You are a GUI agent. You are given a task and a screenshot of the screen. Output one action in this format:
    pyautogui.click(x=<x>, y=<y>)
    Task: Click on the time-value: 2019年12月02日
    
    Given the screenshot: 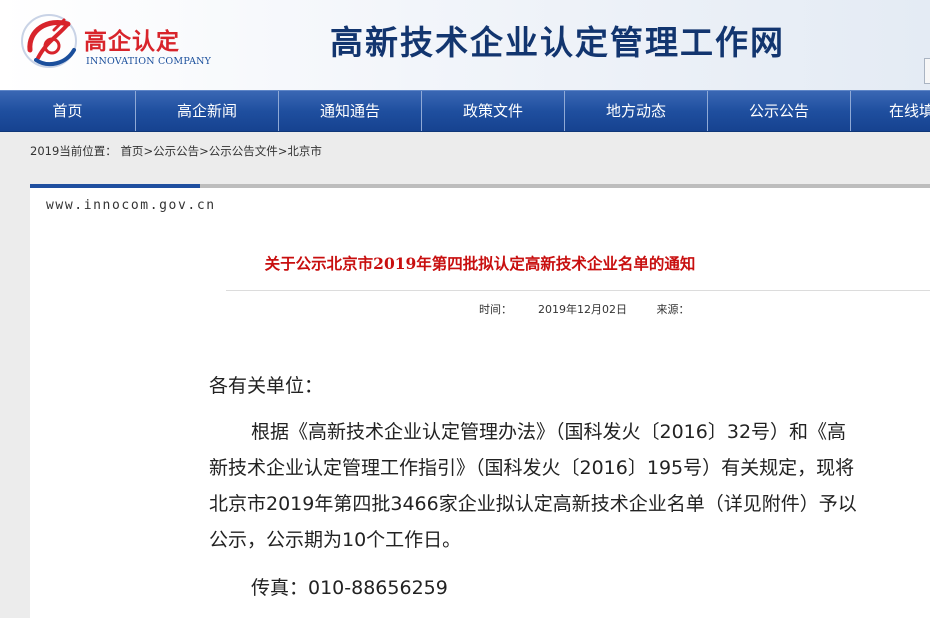 What is the action you would take?
    pyautogui.click(x=582, y=309)
    